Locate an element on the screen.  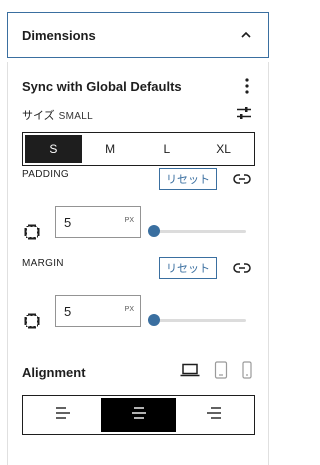
size-option-m: M is located at coordinates (110, 149).